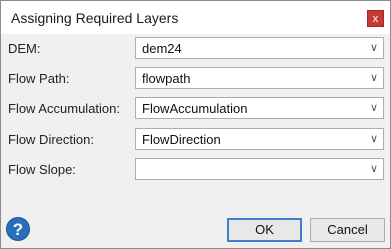  Describe the element at coordinates (42, 169) in the screenshot. I see `flow-slope-label: Flow Slope:` at that location.